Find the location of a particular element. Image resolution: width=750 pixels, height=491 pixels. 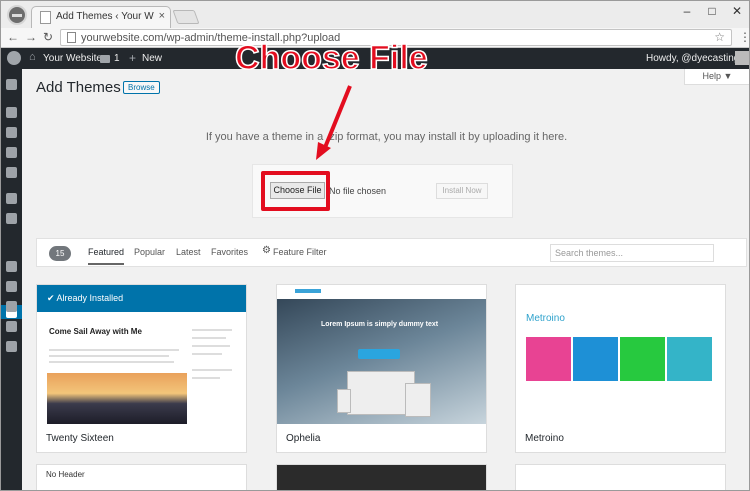

minimize-icon: – is located at coordinates (687, 11).